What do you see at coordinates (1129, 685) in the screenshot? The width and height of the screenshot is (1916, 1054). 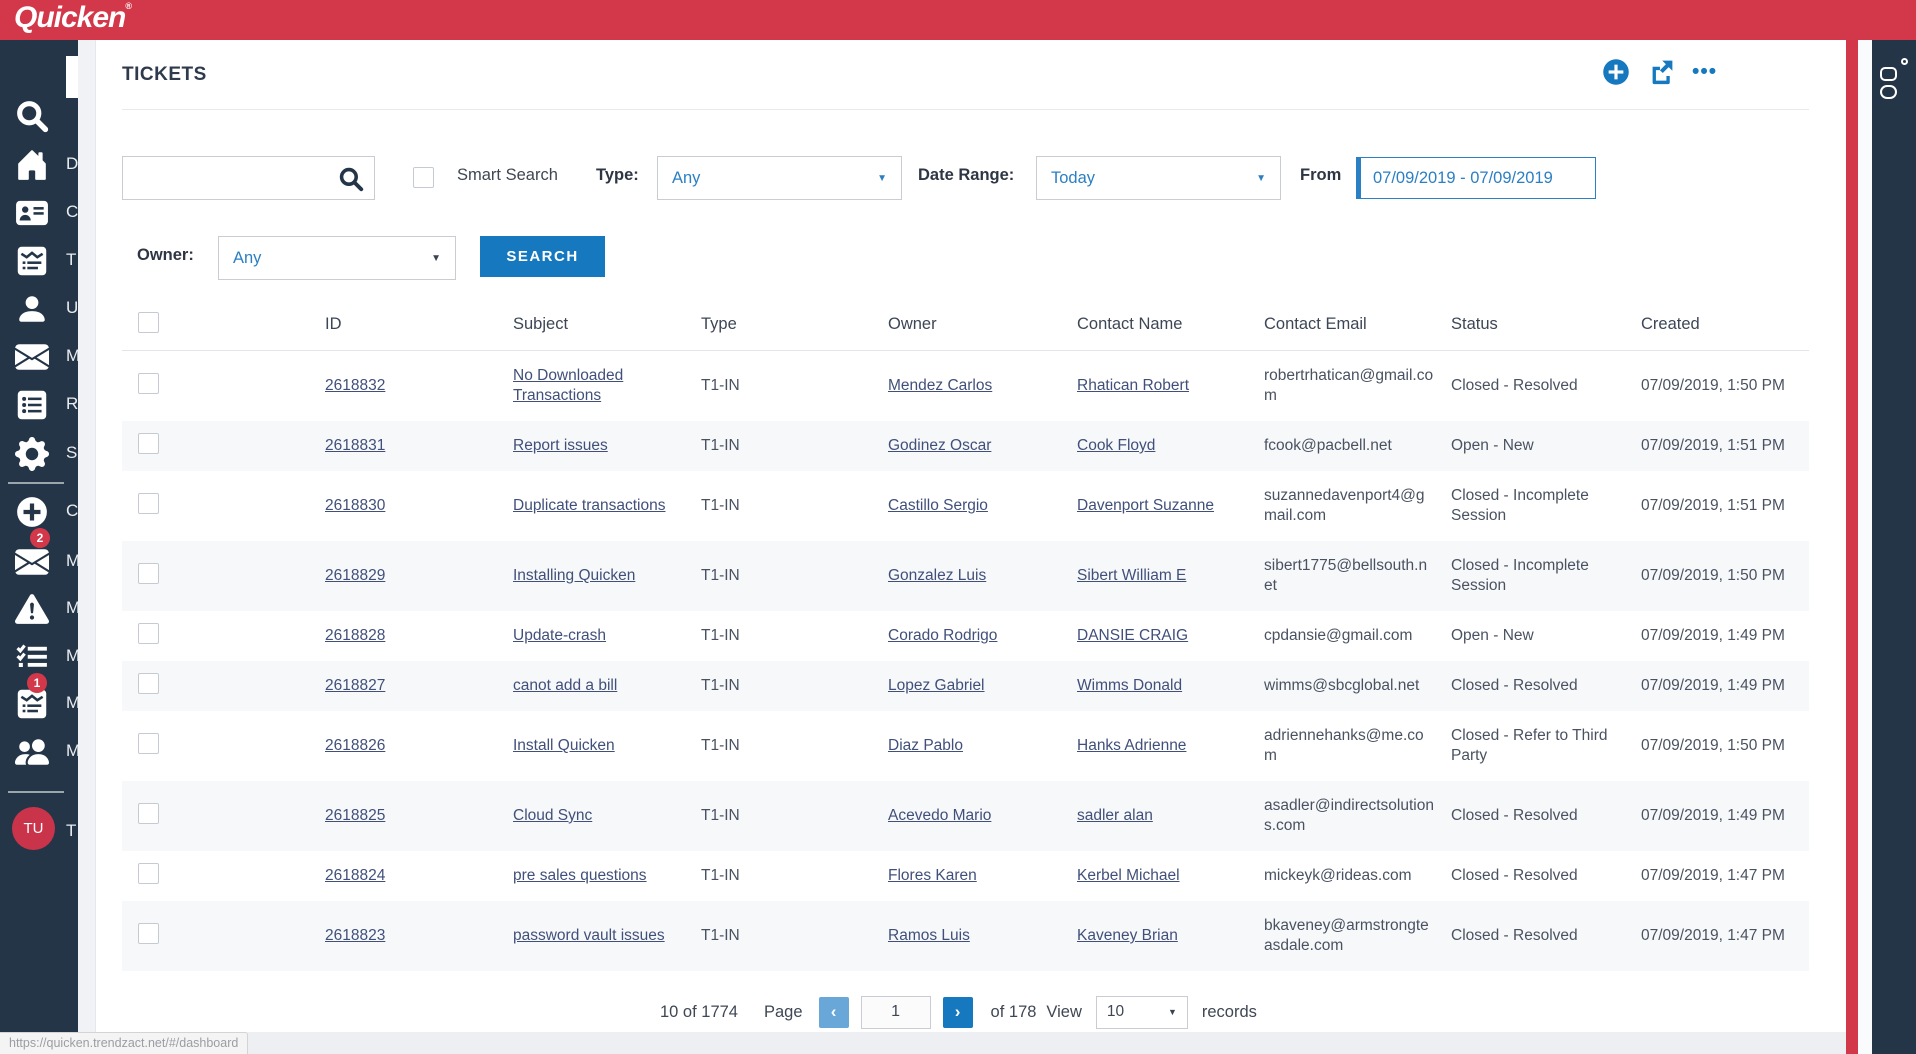 I see `contact-name-link: Wimms Donald` at bounding box center [1129, 685].